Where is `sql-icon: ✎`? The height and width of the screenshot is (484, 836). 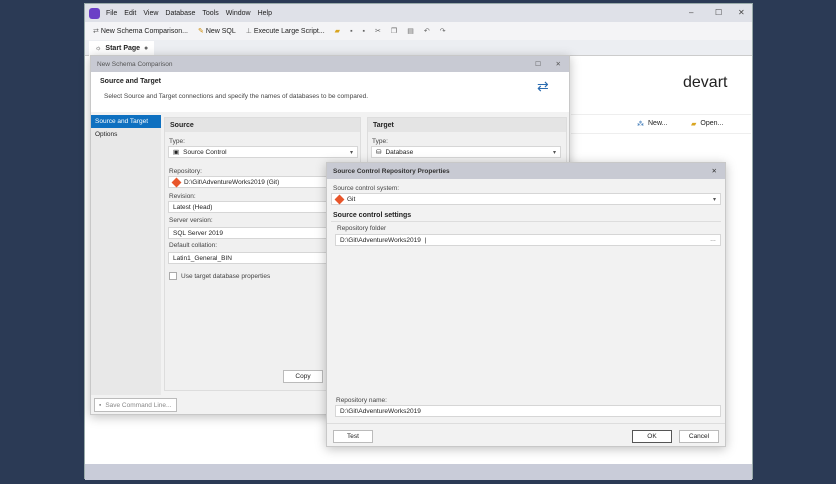
sql-icon: ✎ is located at coordinates (200, 31).